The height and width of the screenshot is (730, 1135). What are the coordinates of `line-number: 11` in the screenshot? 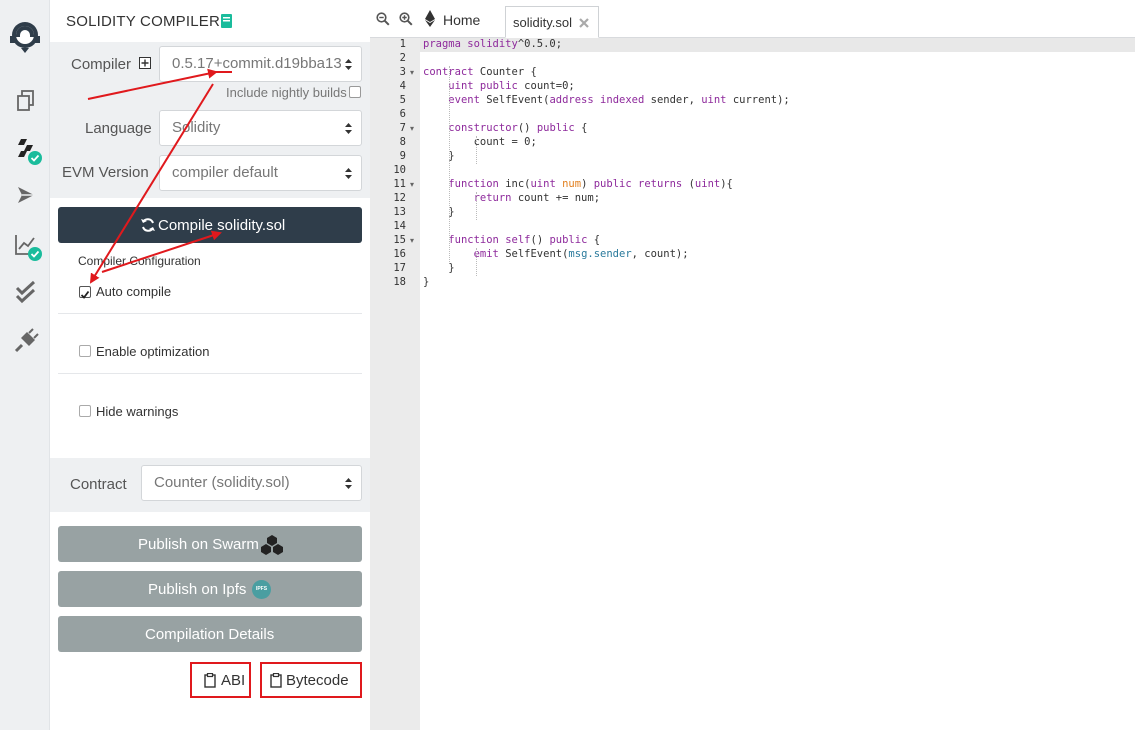 It's located at (399, 184).